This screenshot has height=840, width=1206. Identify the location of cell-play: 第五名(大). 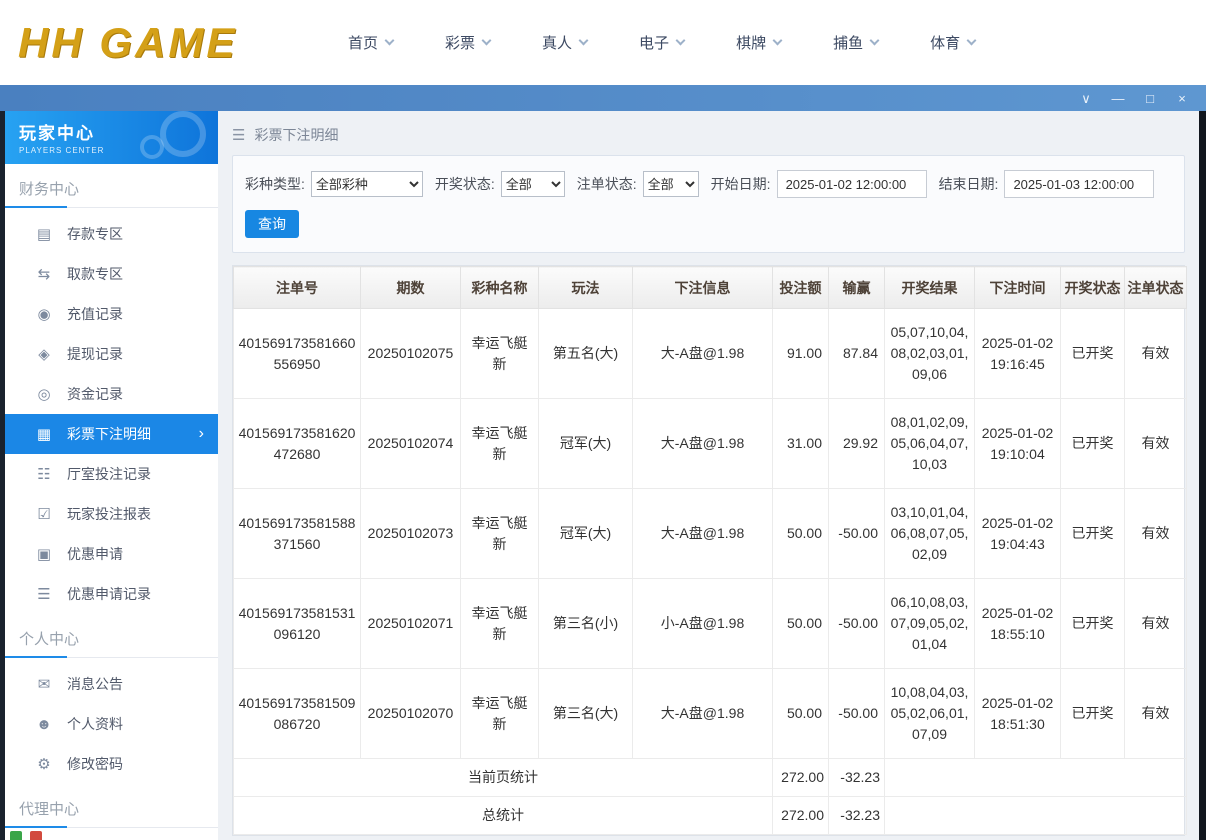
(585, 353).